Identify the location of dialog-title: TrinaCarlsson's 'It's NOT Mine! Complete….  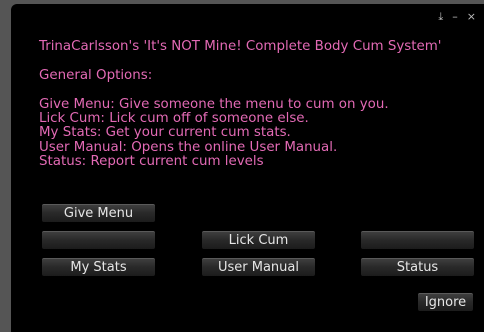
(240, 46).